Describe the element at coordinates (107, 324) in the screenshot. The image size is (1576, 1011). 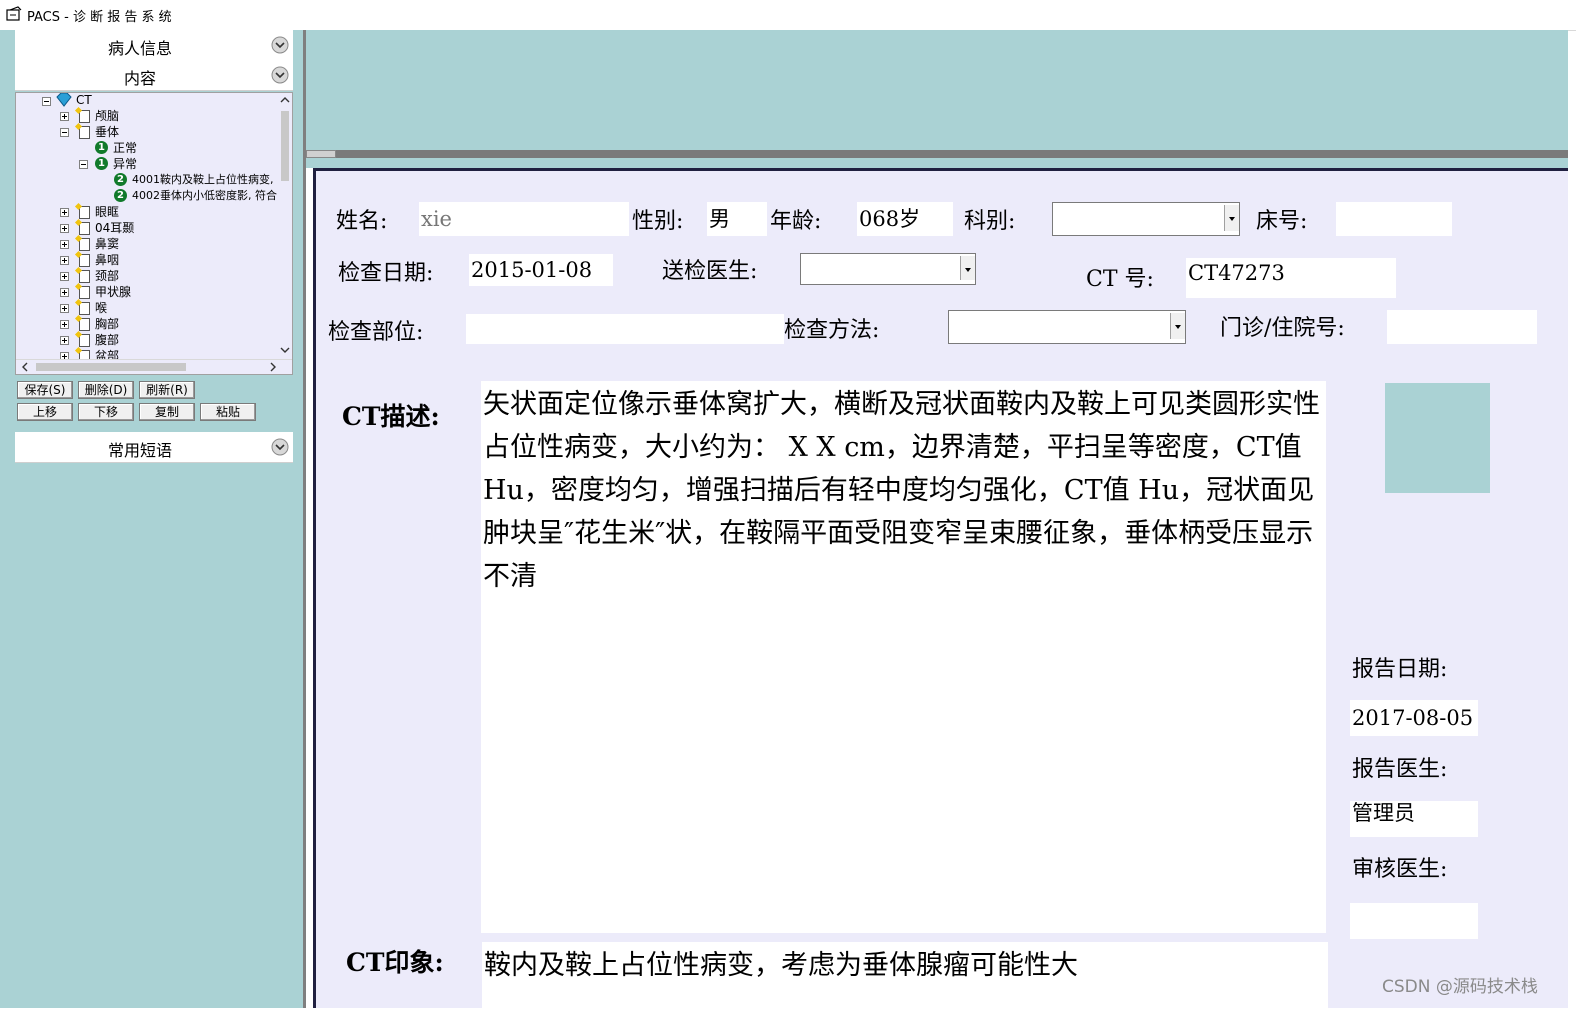
I see `tree-node: 胸部` at that location.